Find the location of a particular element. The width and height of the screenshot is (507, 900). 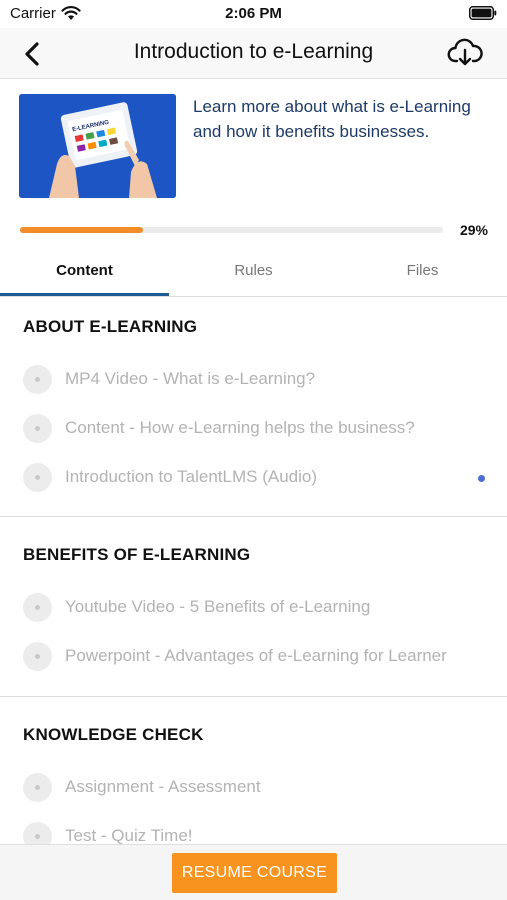

download-button is located at coordinates (465, 53).